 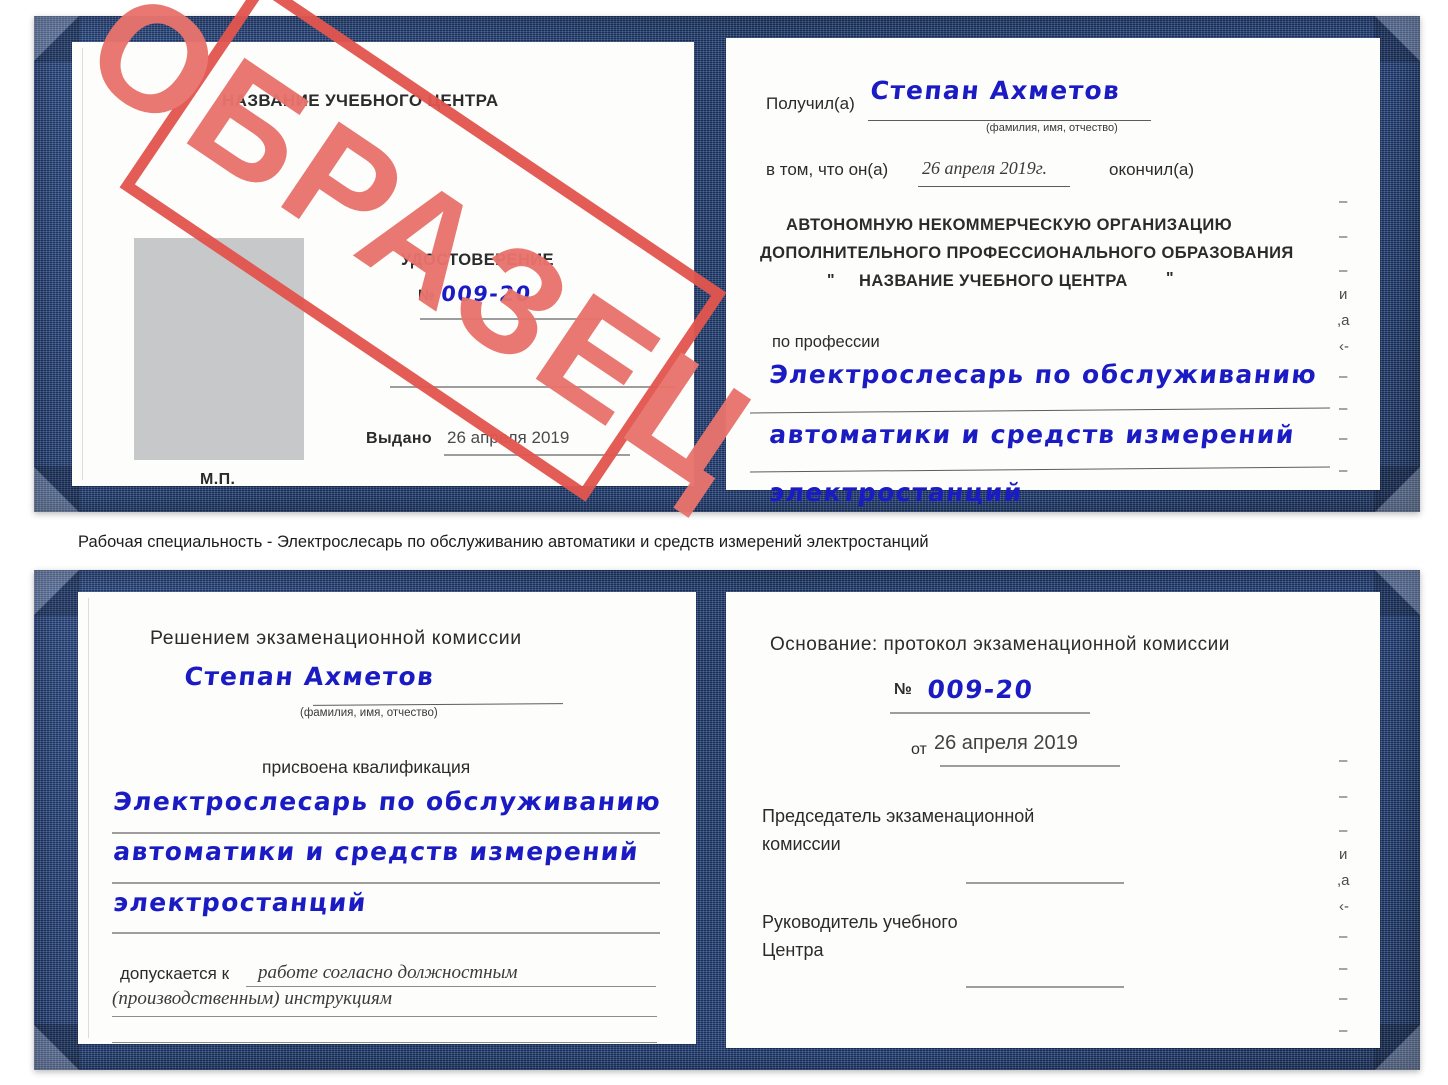 What do you see at coordinates (1343, 438) in the screenshot?
I see `edge-fragment-8: –` at bounding box center [1343, 438].